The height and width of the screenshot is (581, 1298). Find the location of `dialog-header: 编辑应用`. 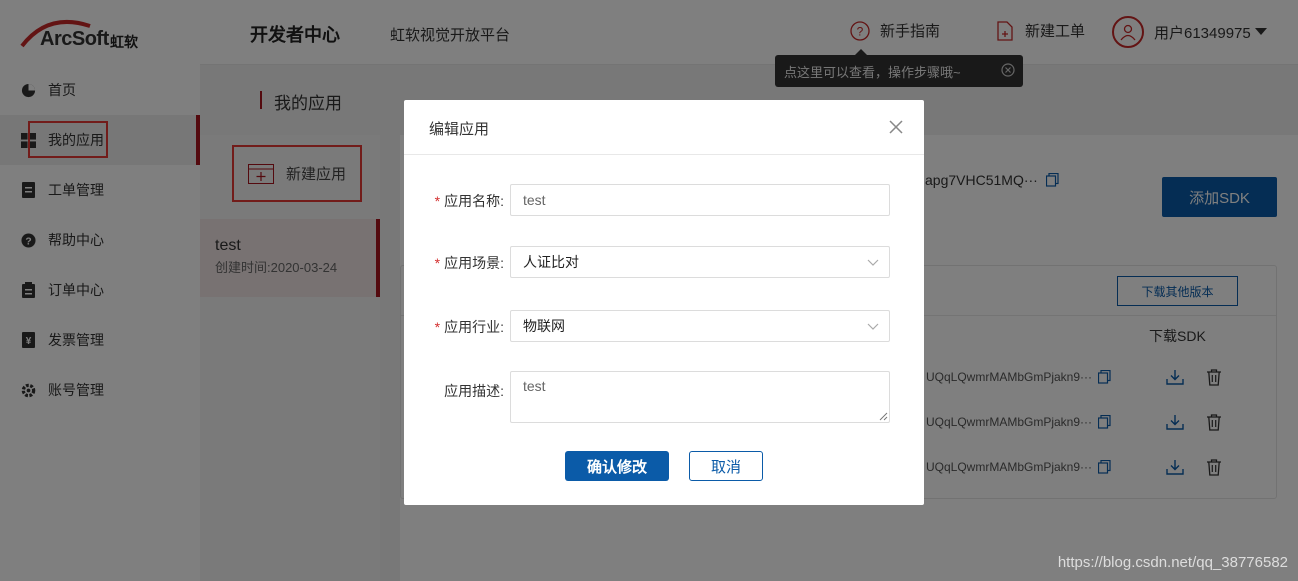

dialog-header: 编辑应用 is located at coordinates (664, 127).